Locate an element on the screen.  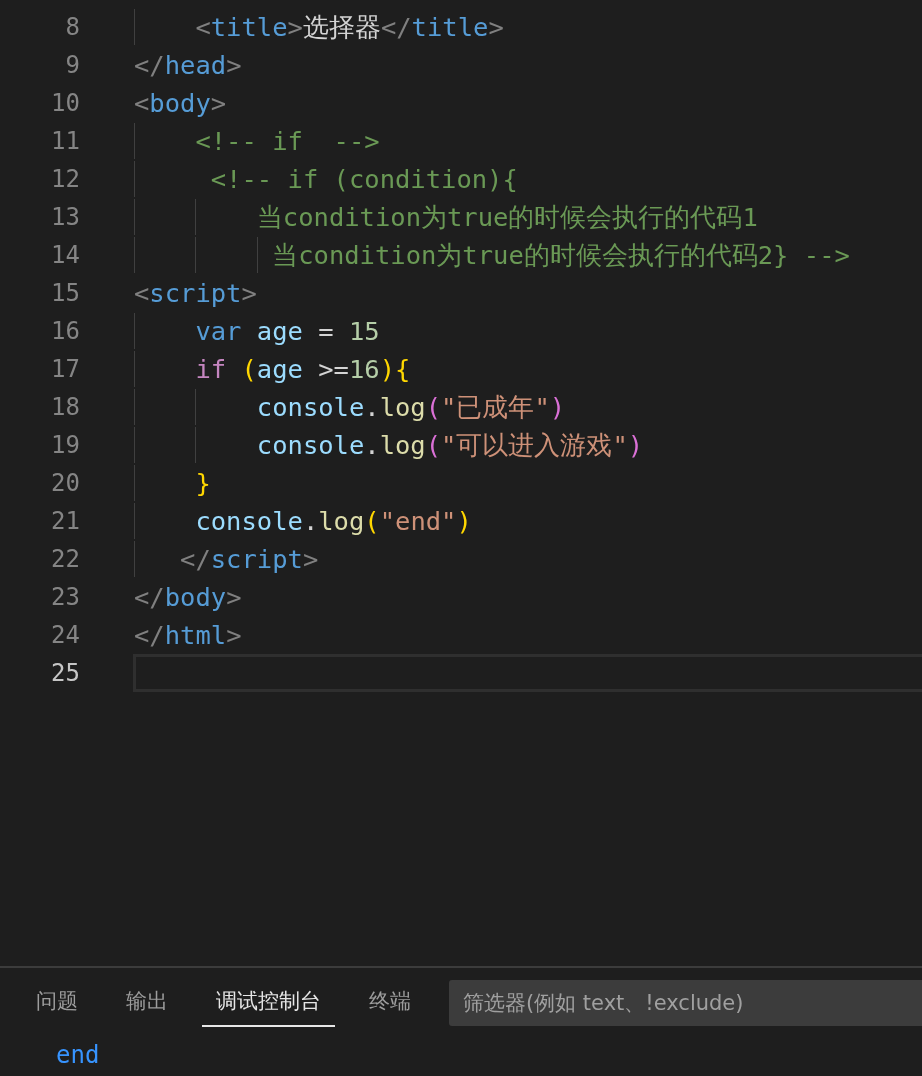
line-number: 13 is located at coordinates (65, 217).